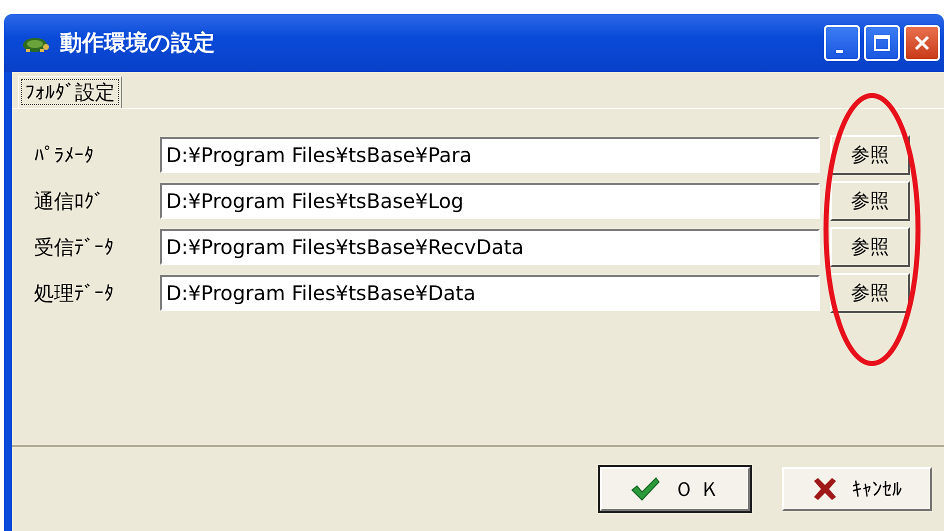 The image size is (944, 531). What do you see at coordinates (842, 43) in the screenshot?
I see `minimize-button` at bounding box center [842, 43].